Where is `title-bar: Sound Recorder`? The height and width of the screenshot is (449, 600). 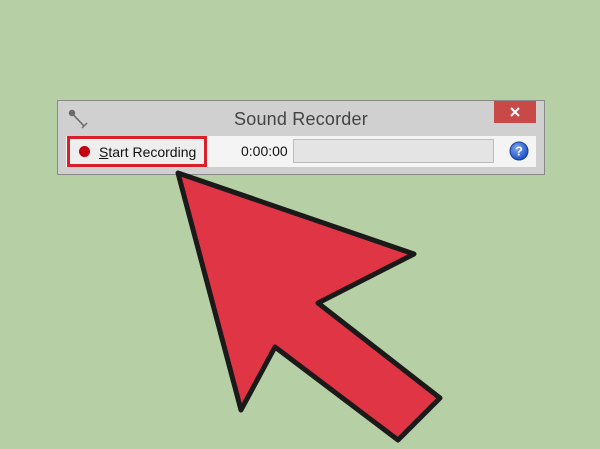 title-bar: Sound Recorder is located at coordinates (301, 118).